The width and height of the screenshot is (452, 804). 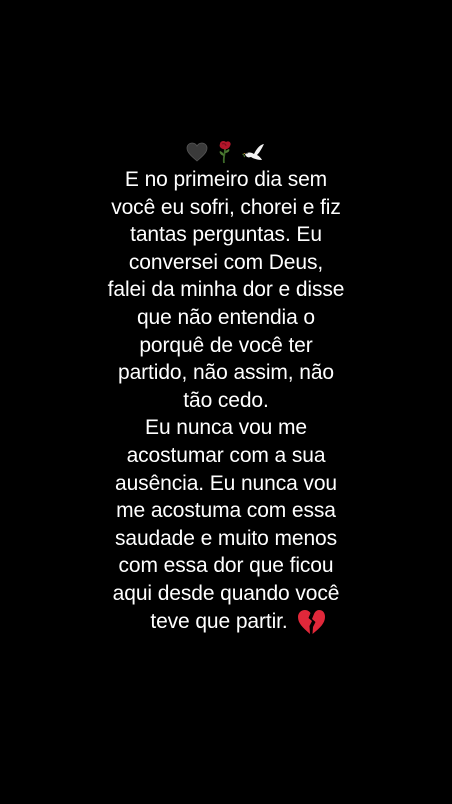 I want to click on caption-line: acostumar com a sua, so click(x=226, y=455).